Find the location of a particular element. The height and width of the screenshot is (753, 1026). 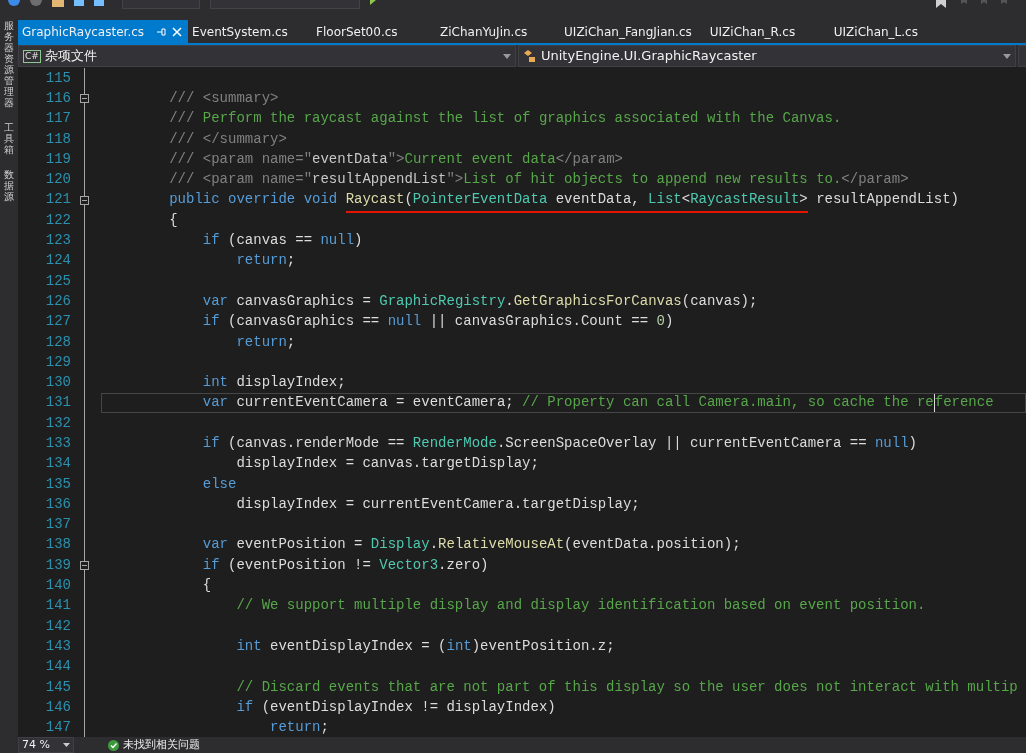

code-text: displayIndex = canvas.targetDisplay; is located at coordinates (387, 464).